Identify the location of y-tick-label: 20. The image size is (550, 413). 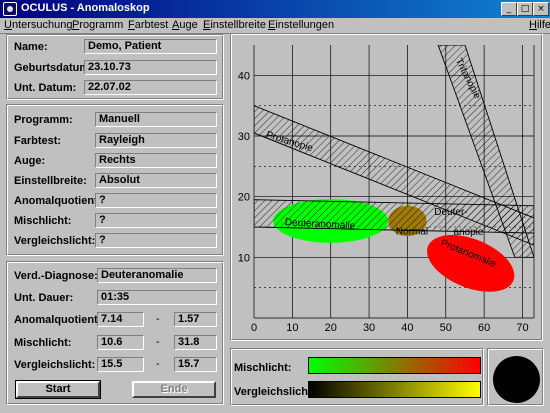
(244, 198).